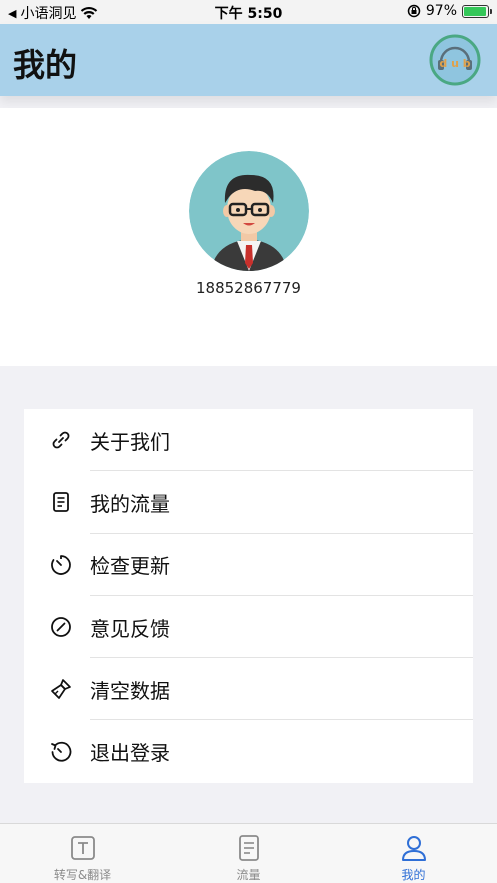 This screenshot has height=883, width=497. I want to click on page-title: 我的, so click(45, 65).